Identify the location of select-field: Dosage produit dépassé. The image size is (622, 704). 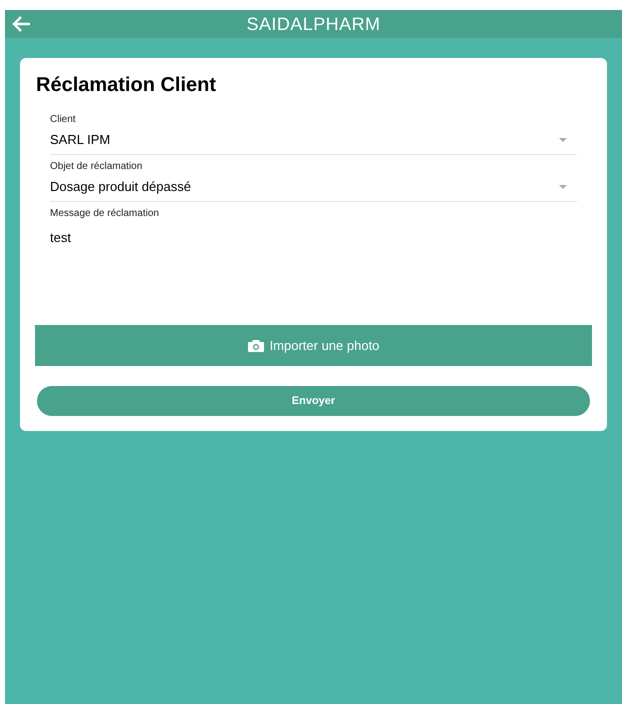
(313, 187).